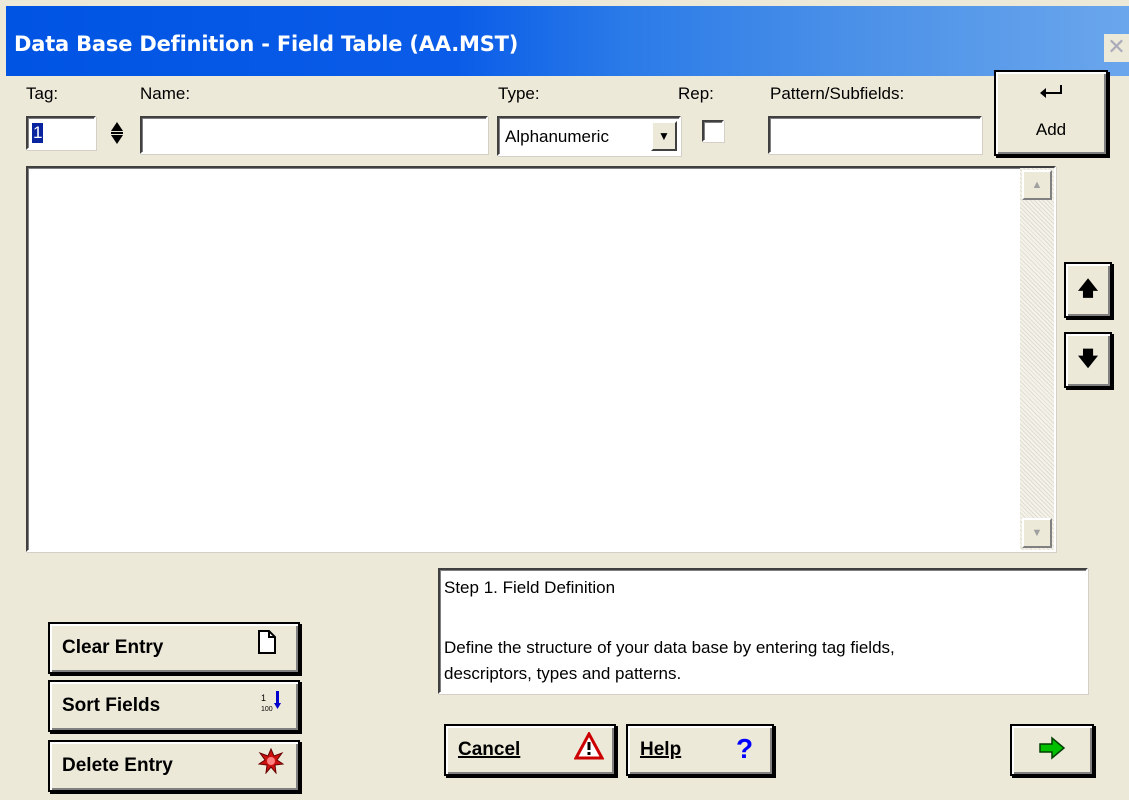 The width and height of the screenshot is (1129, 800). I want to click on help-label: Help, so click(661, 749).